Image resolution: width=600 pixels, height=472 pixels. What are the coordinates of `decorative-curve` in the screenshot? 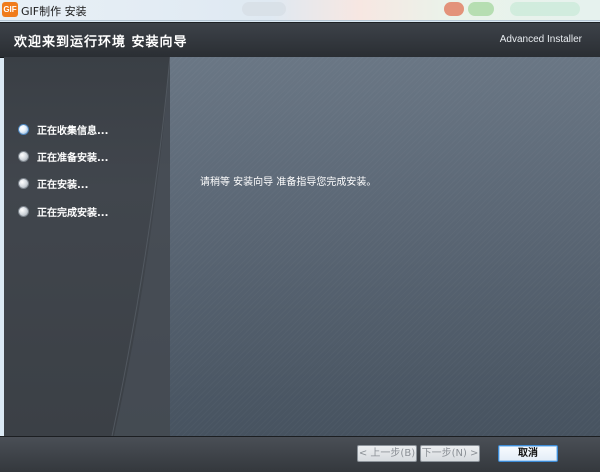 It's located at (140, 246).